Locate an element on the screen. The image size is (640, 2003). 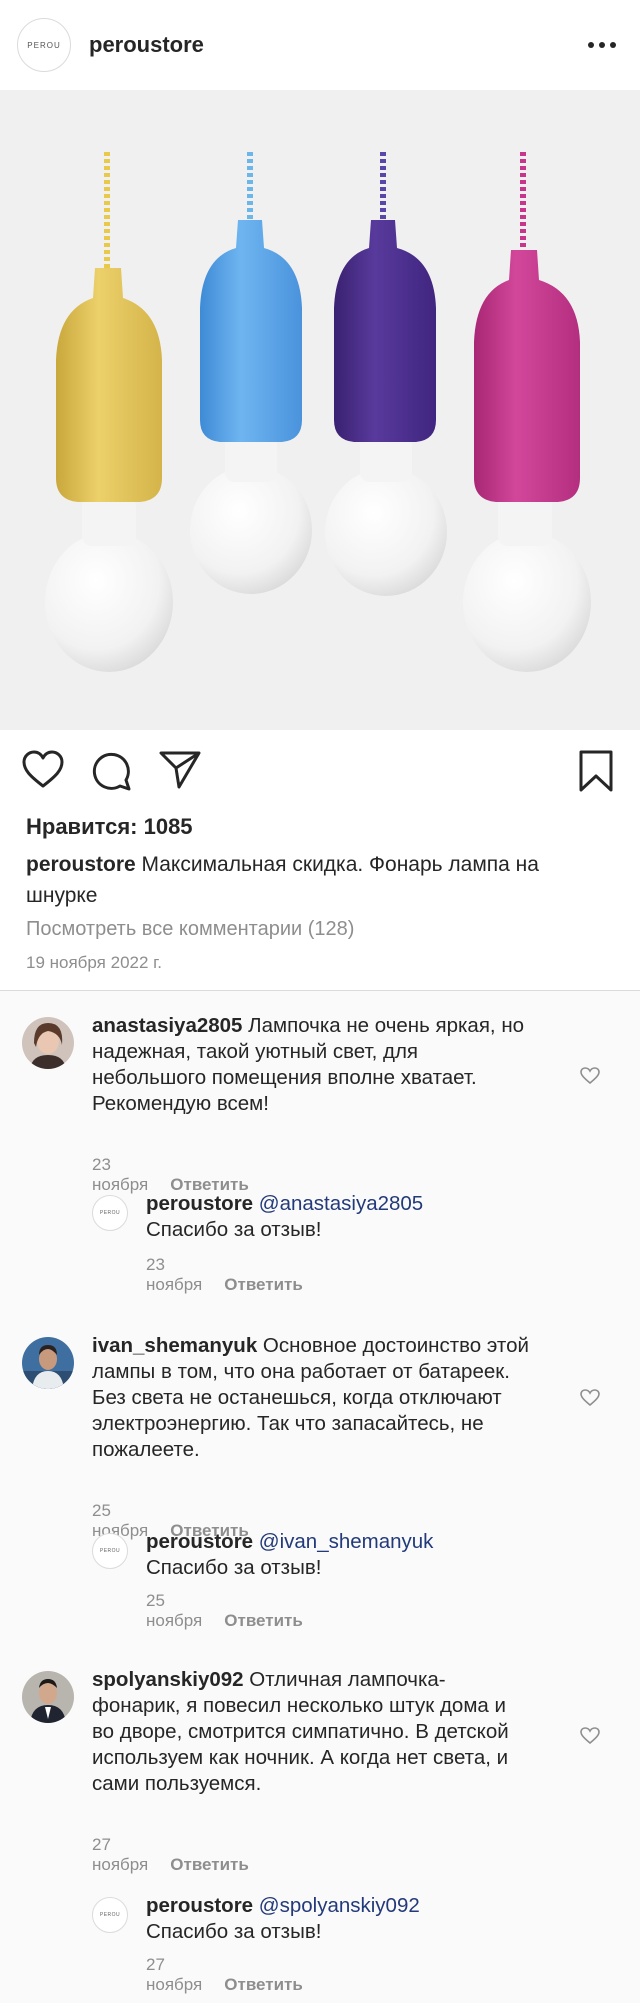
bookmark-icon is located at coordinates (596, 771).